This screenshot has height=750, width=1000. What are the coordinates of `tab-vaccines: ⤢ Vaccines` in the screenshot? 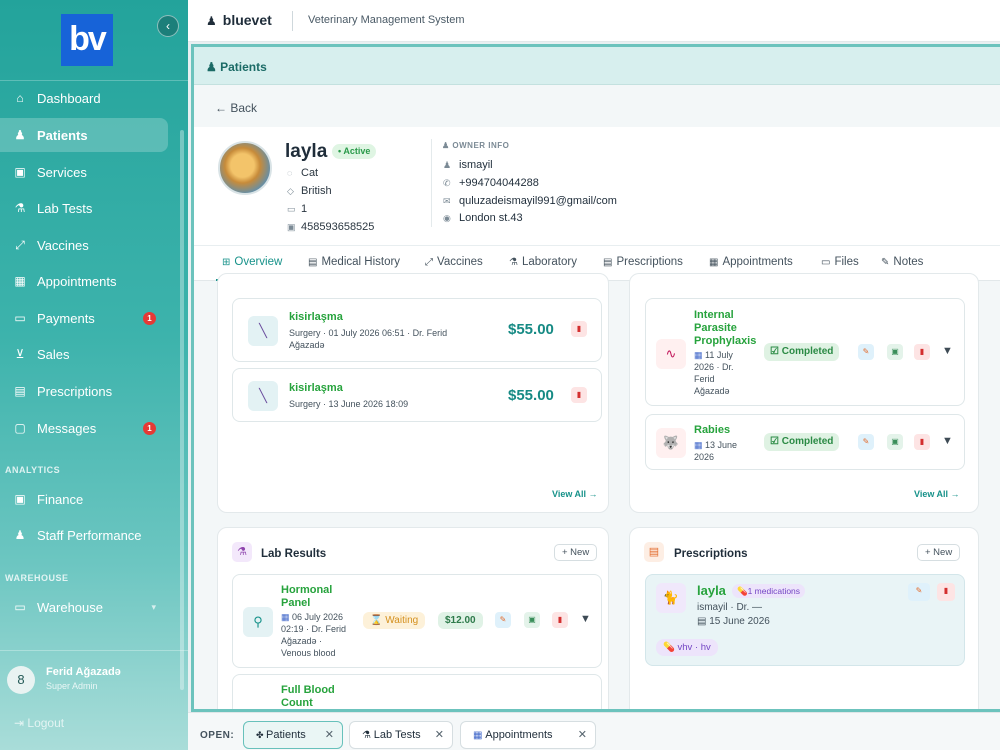 It's located at (454, 262).